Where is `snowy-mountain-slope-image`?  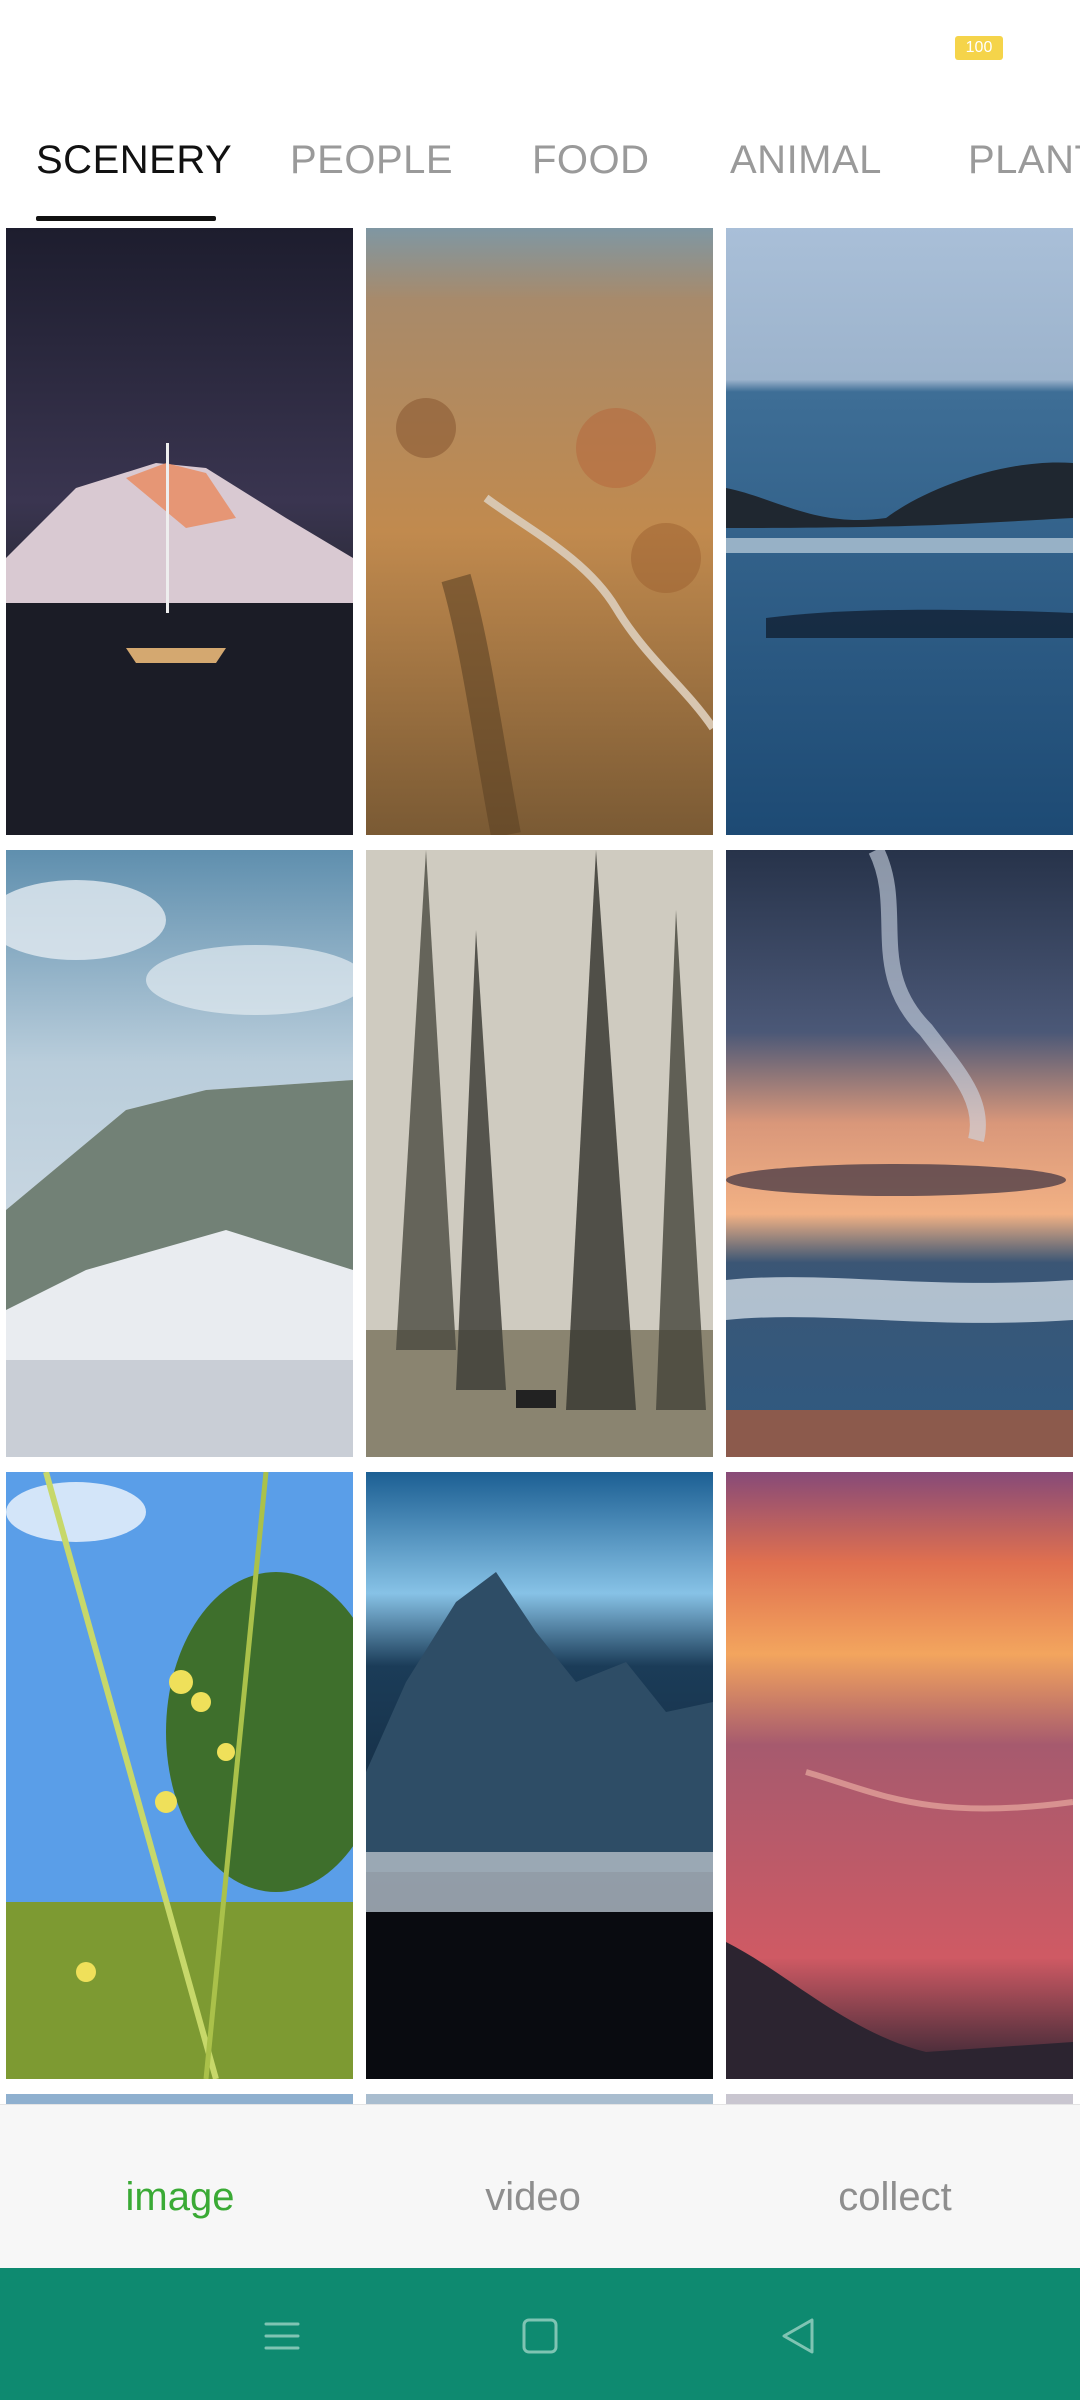 snowy-mountain-slope-image is located at coordinates (179, 1153).